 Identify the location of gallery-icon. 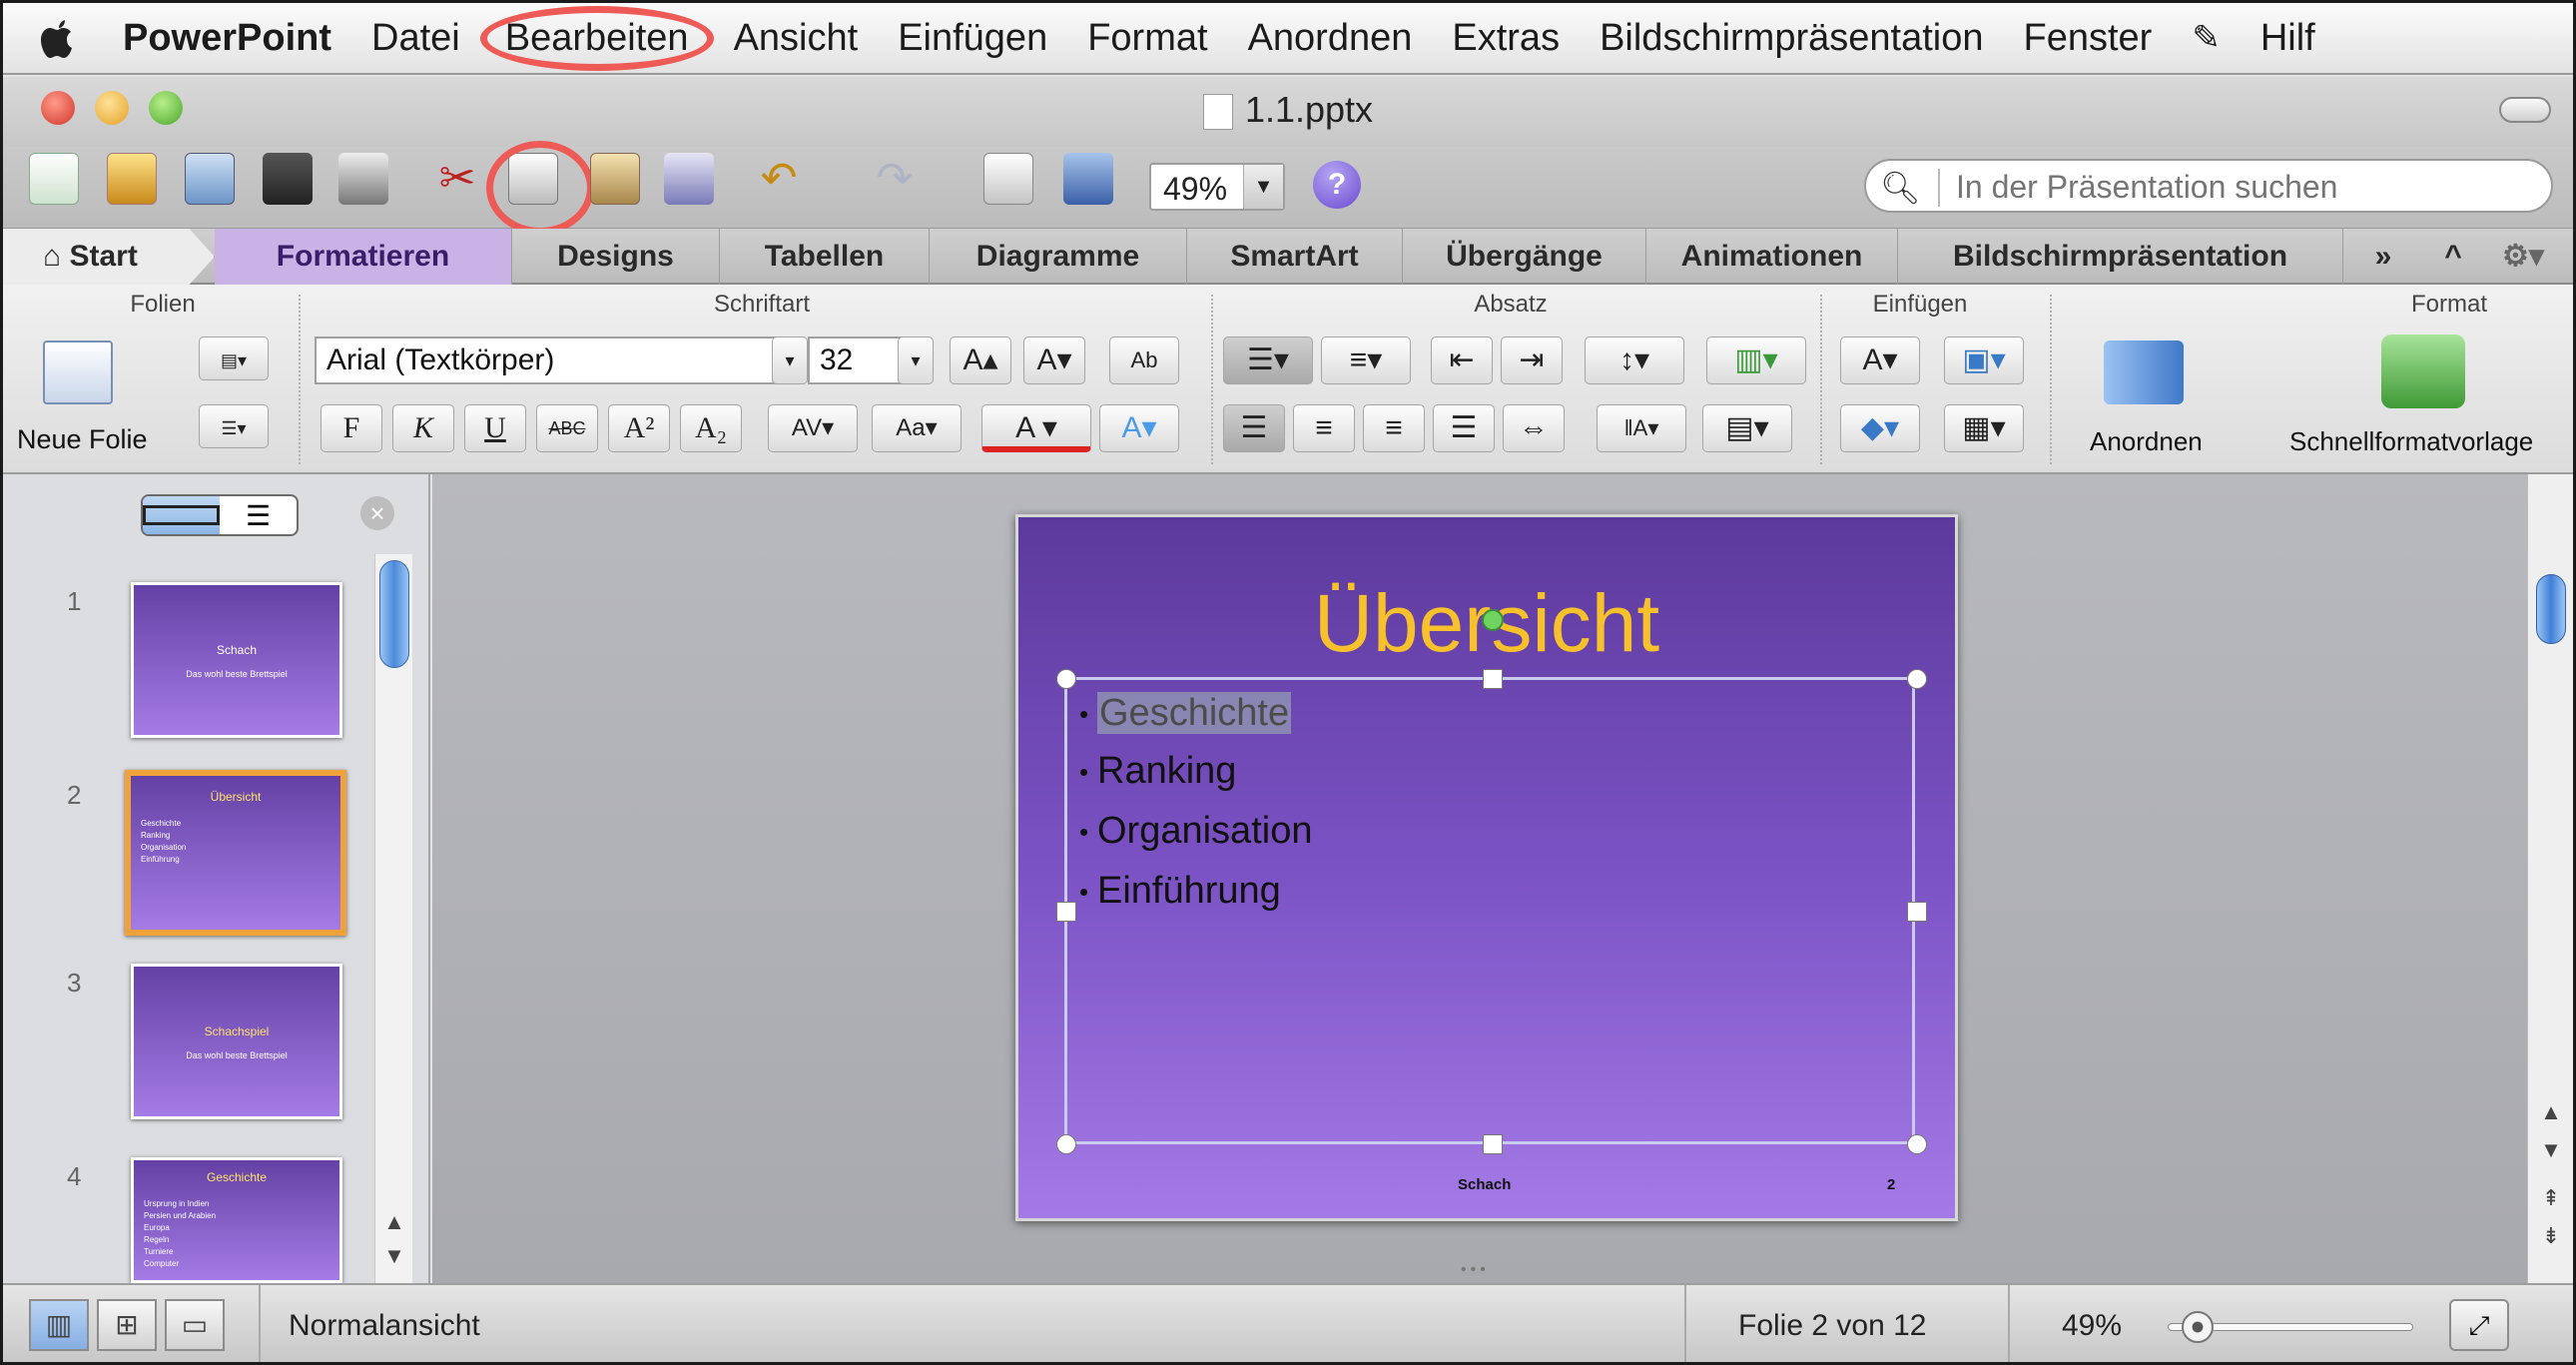
(132, 179).